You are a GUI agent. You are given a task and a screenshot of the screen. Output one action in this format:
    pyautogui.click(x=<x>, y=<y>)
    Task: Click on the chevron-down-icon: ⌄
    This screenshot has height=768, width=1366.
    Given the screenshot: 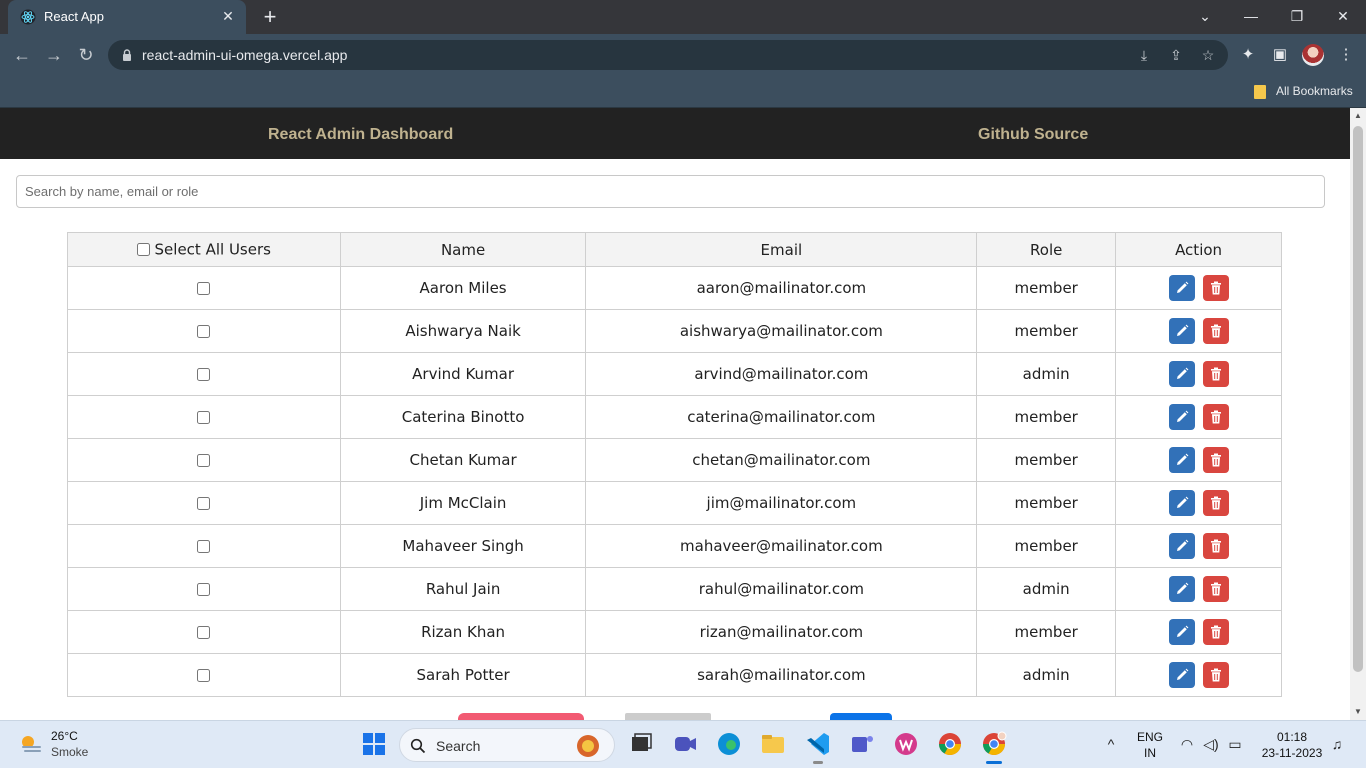 What is the action you would take?
    pyautogui.click(x=1205, y=16)
    